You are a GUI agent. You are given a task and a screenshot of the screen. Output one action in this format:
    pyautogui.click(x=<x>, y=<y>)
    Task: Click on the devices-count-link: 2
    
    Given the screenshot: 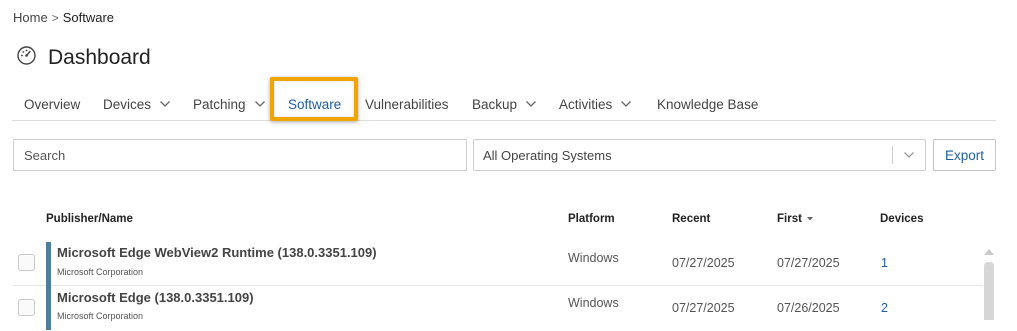 What is the action you would take?
    pyautogui.click(x=884, y=308)
    